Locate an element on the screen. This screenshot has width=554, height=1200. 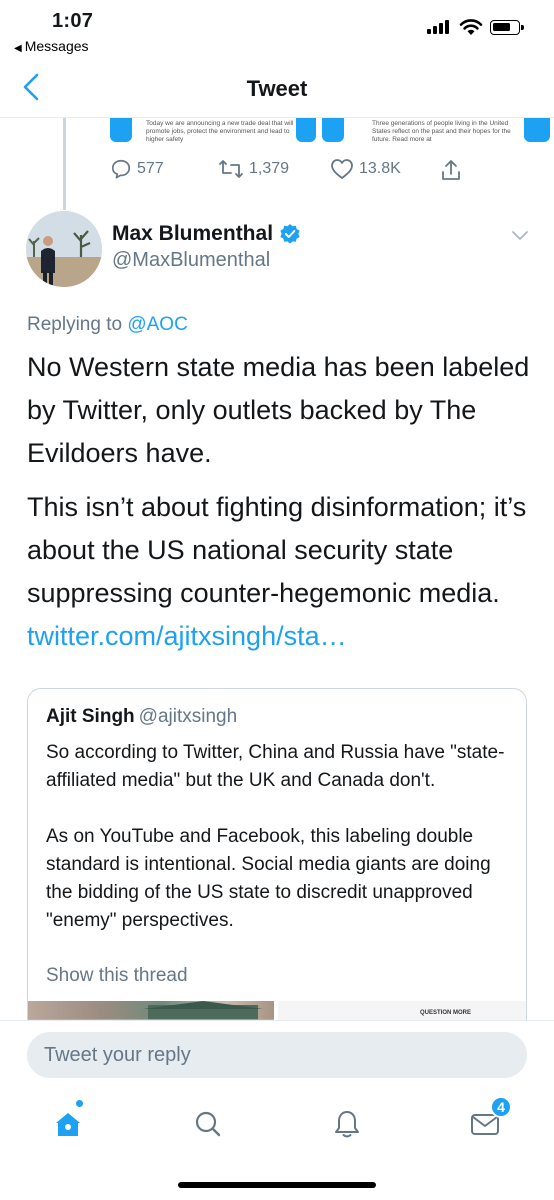
verified-badge-icon is located at coordinates (290, 234).